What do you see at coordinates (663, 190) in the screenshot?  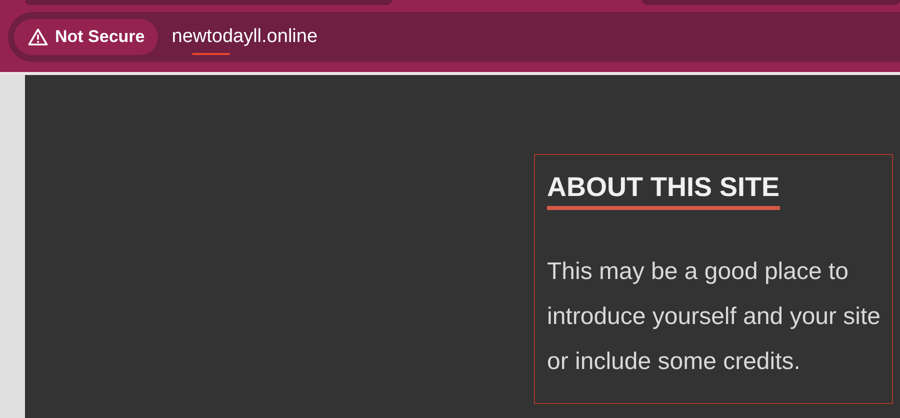 I see `widget-title: ABOUT THIS SITE` at bounding box center [663, 190].